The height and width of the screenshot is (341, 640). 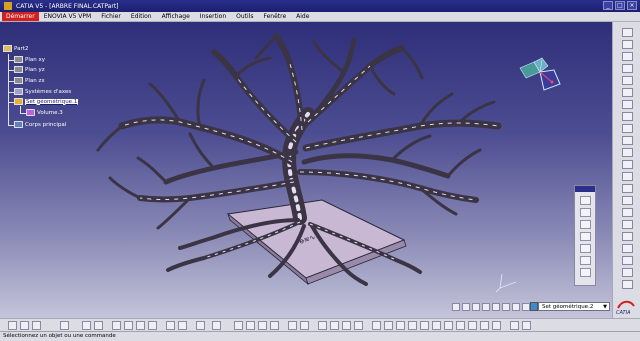 I want to click on tree-node-axis-systems: Systèmes d'axes, so click(x=42, y=91).